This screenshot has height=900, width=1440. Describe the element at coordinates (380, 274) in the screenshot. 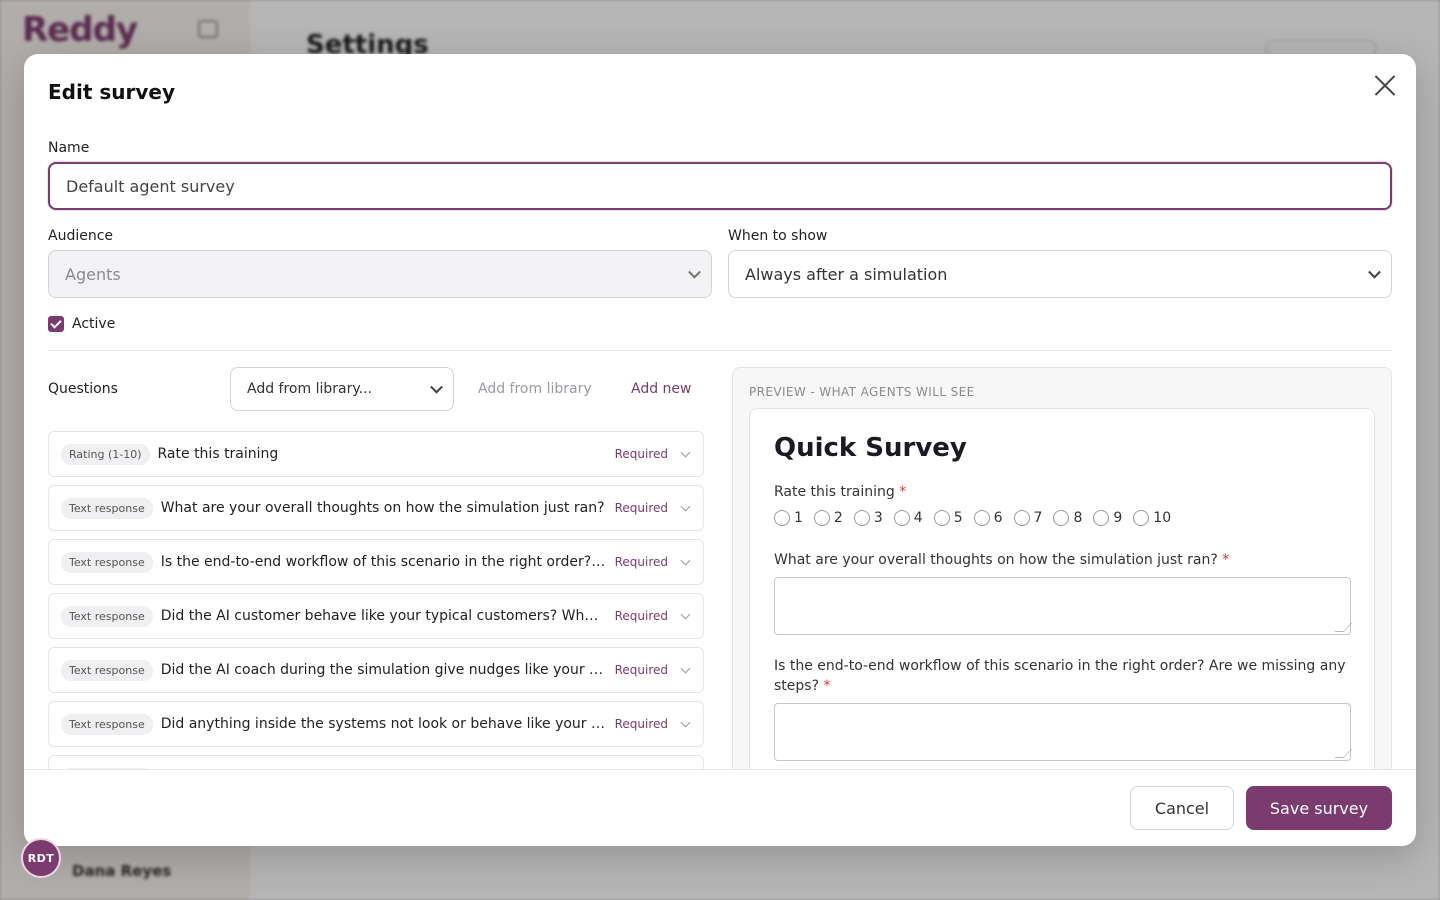

I see `audience-select: Agents` at that location.